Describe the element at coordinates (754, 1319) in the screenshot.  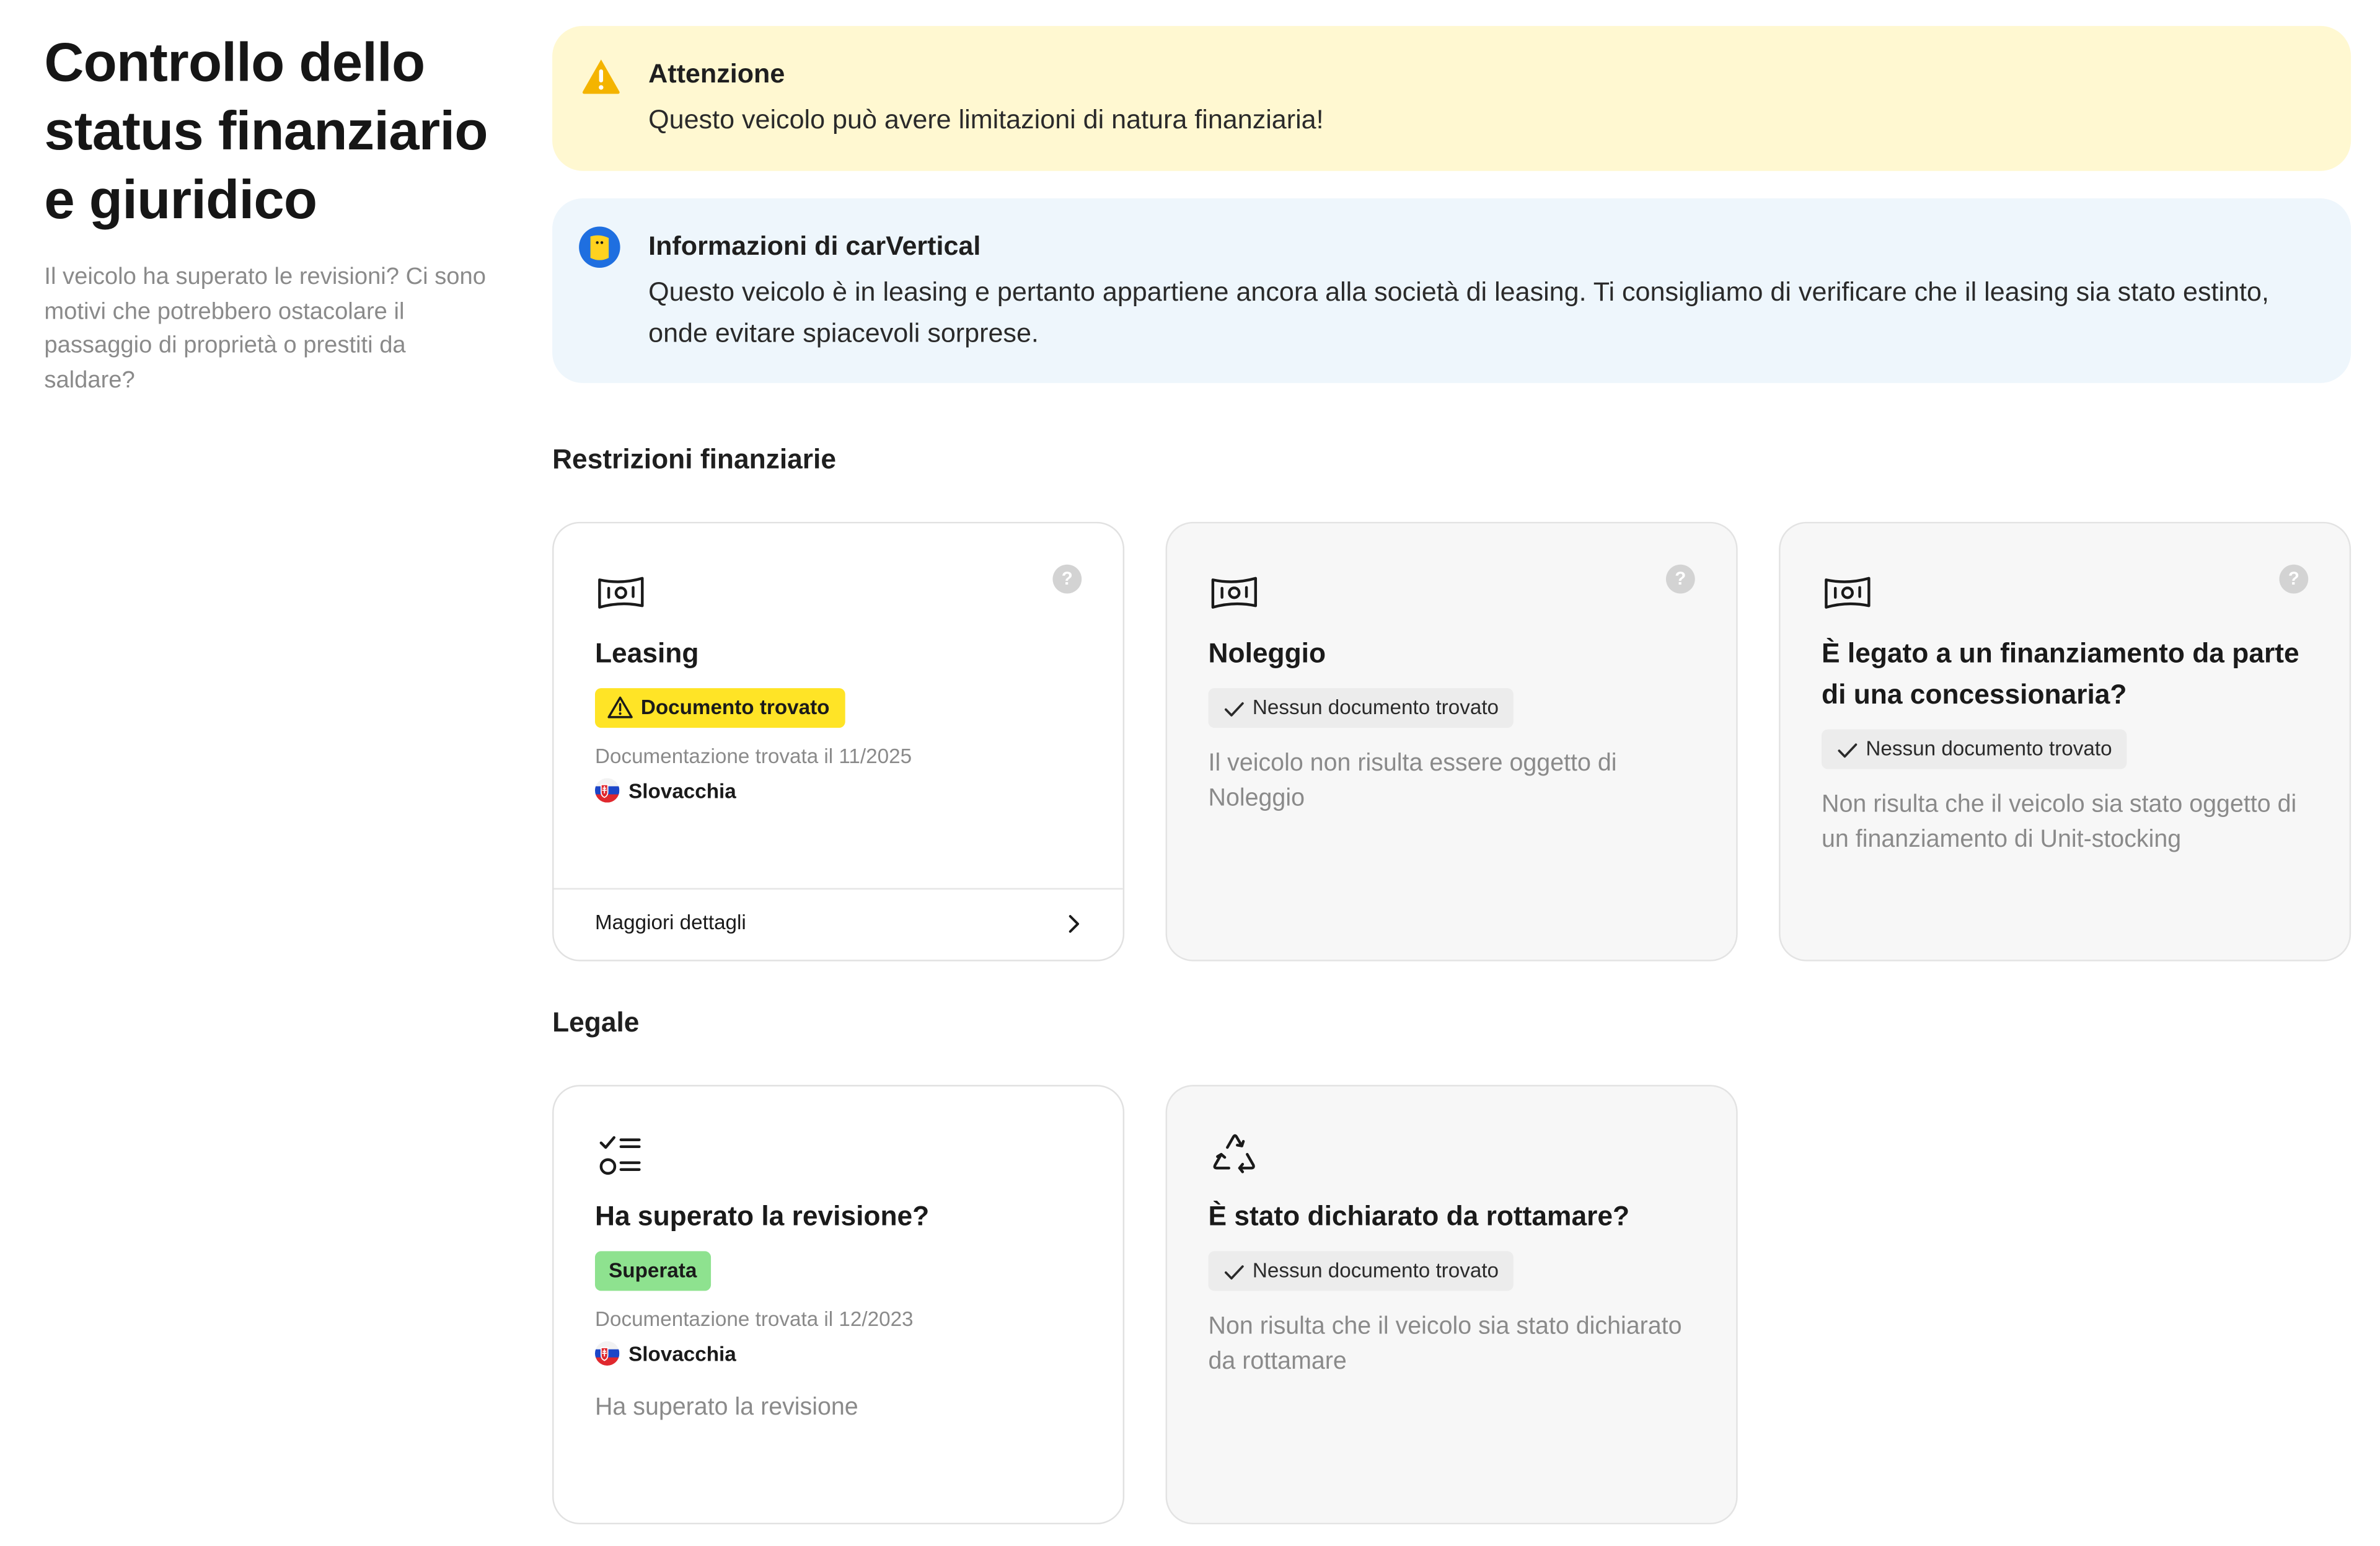
I see `document-date: Documentazione trovata il 12/2023` at that location.